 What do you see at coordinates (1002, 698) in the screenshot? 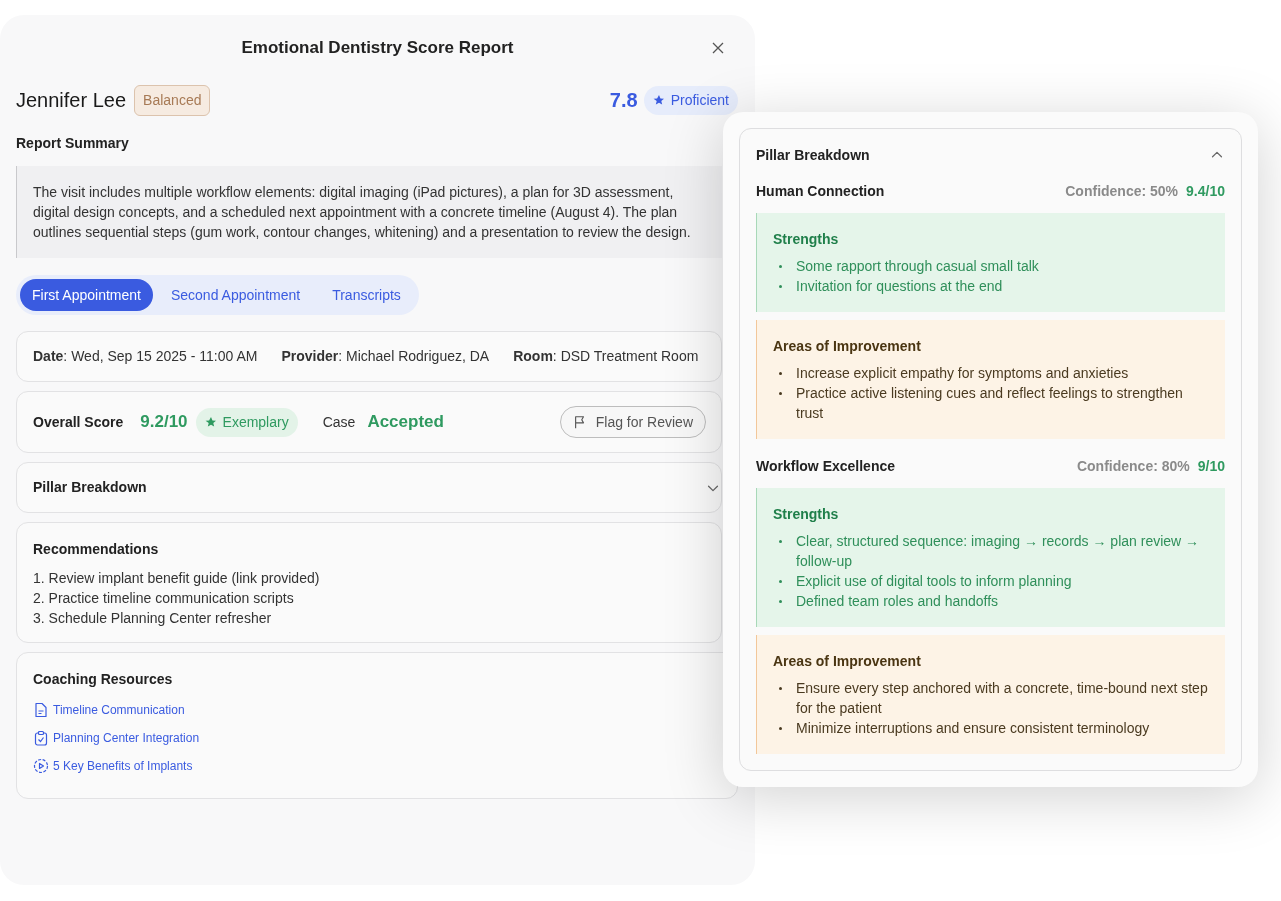
I see `list-item: Ensure every step anchored with a concrete, time-bound next step for the patient` at bounding box center [1002, 698].